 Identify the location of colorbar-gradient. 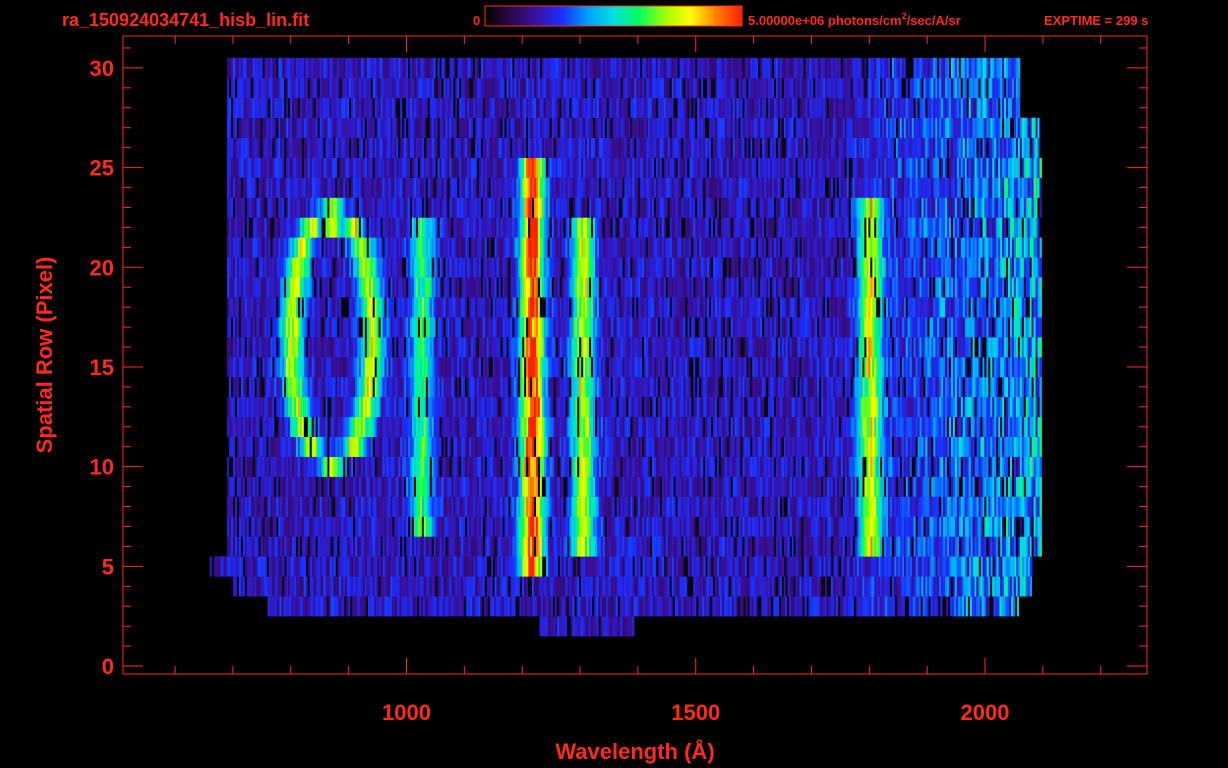
(613, 16).